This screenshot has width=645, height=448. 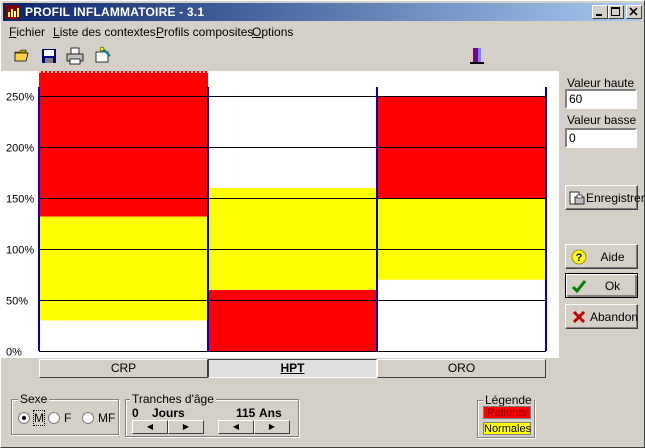 I want to click on aide-button: ? Aide, so click(x=601, y=256).